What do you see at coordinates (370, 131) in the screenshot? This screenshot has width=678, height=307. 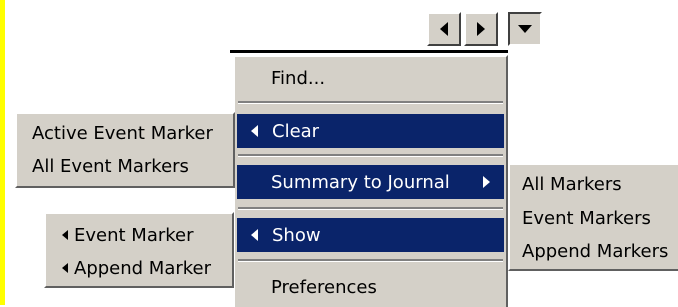 I see `menu-item-clear: Clear` at bounding box center [370, 131].